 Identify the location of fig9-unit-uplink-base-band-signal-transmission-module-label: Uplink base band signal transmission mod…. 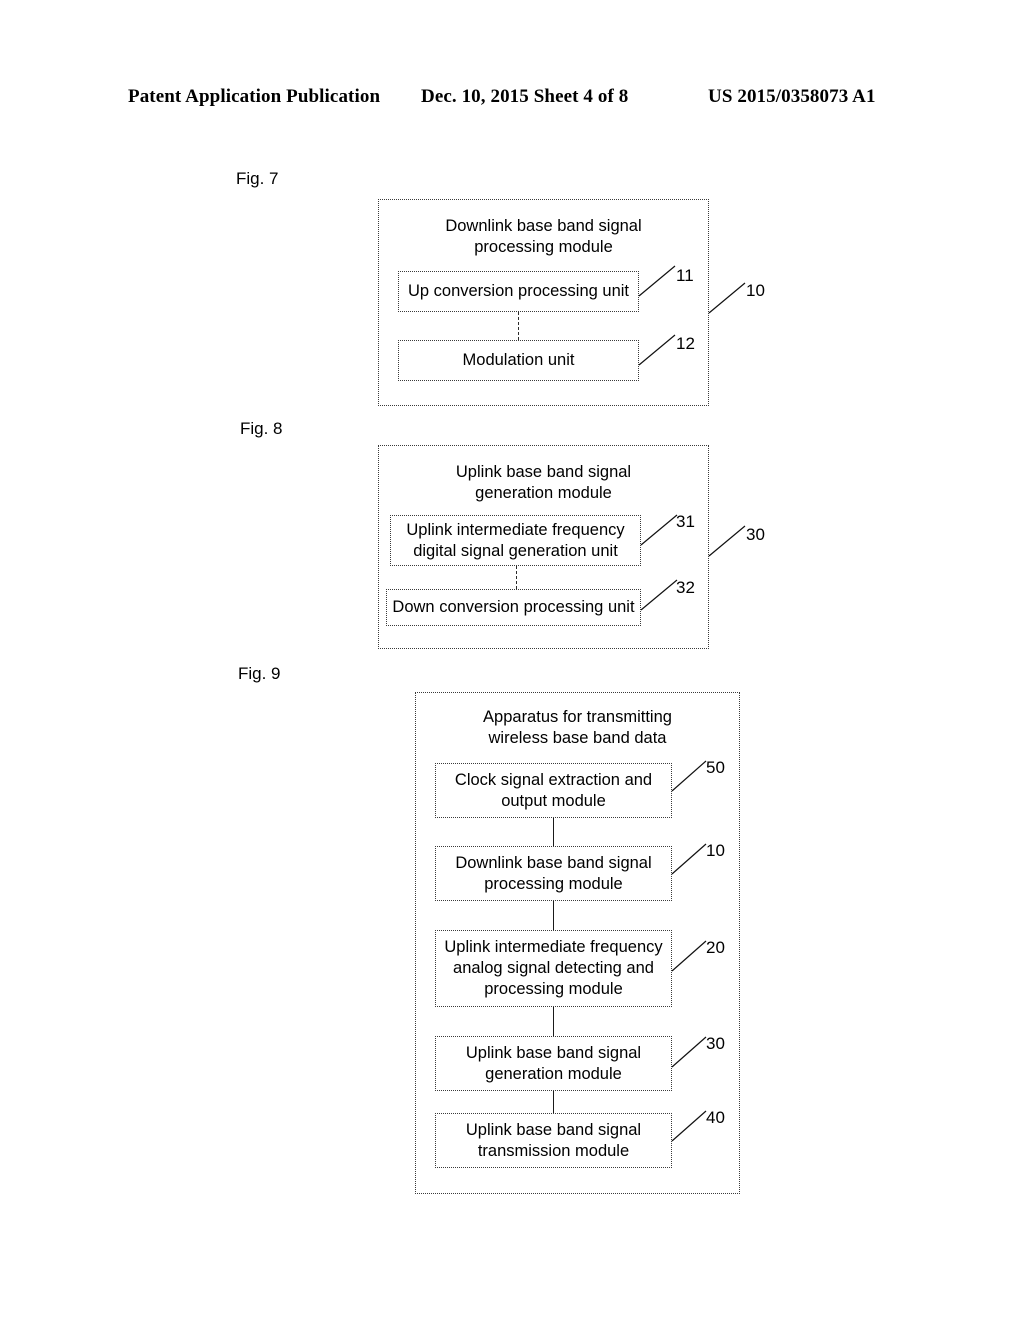
(553, 1140).